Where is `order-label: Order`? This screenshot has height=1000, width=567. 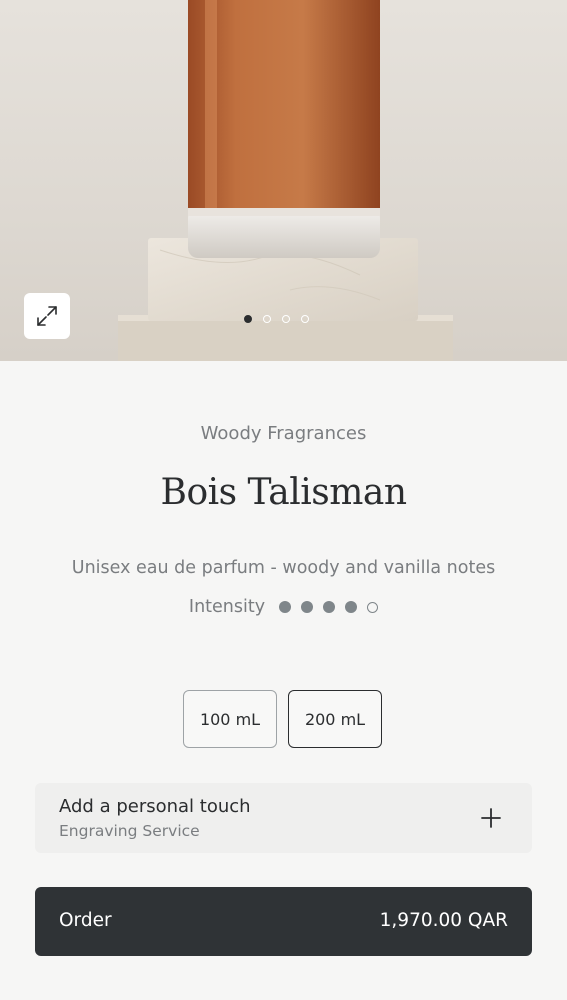
order-label: Order is located at coordinates (85, 920).